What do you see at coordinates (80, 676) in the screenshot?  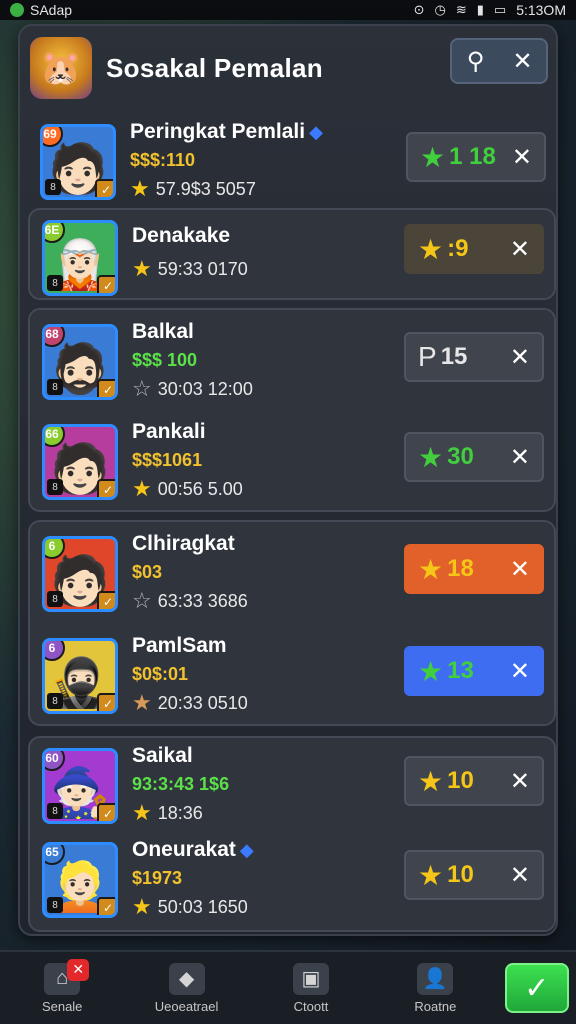 I see `player-avatar: 🥷🏻 6 8 ✓` at bounding box center [80, 676].